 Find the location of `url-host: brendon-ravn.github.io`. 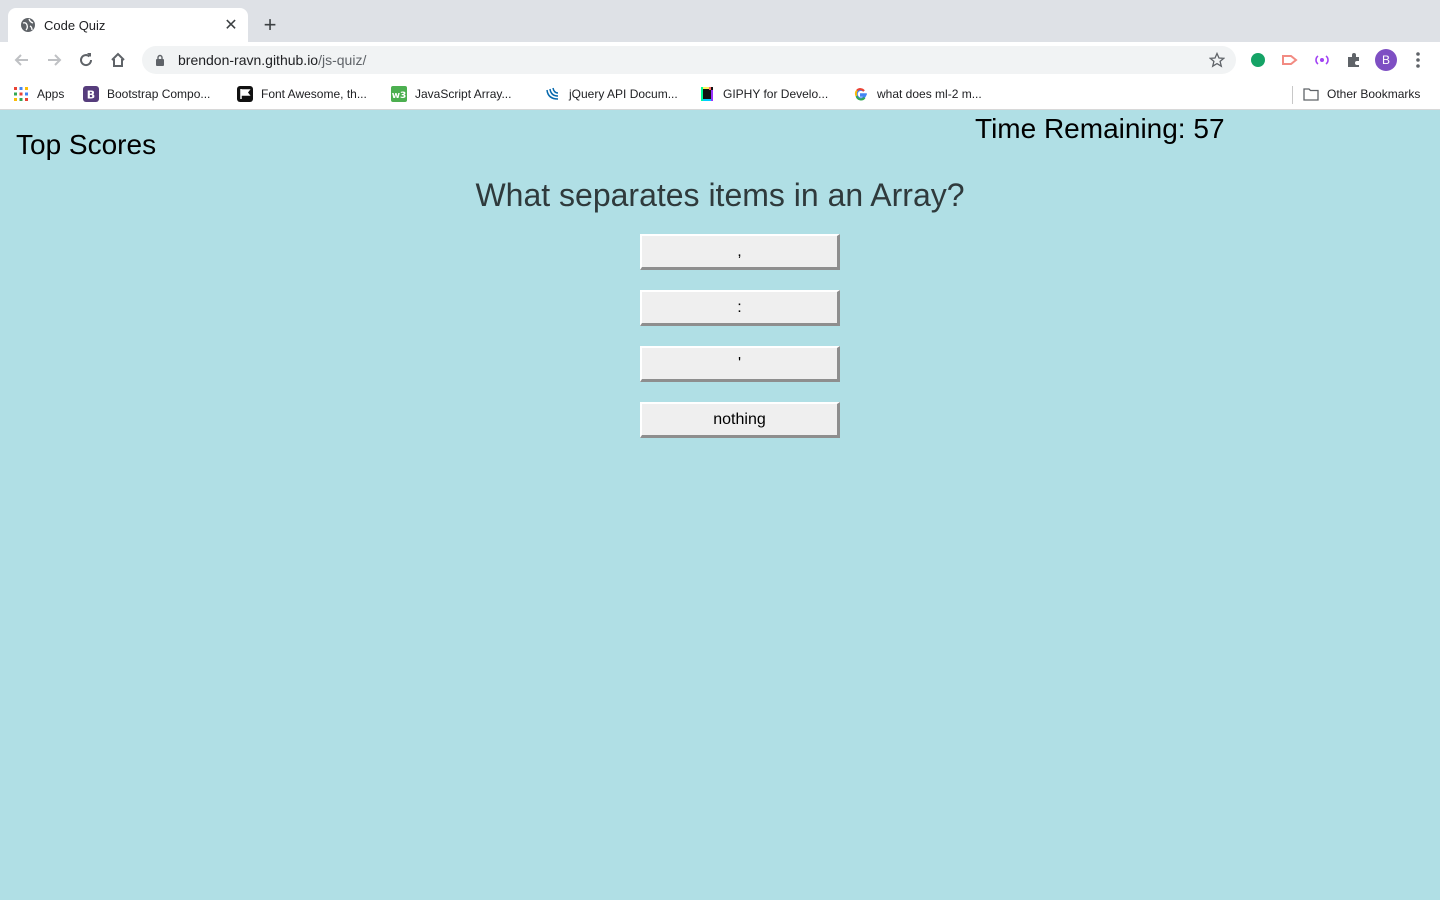

url-host: brendon-ravn.github.io is located at coordinates (248, 60).